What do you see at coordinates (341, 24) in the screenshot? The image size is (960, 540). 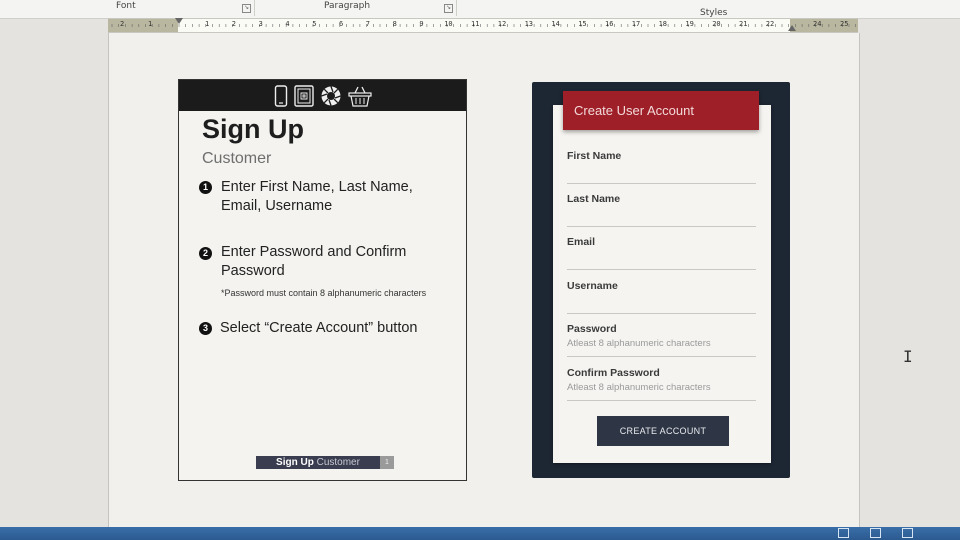 I see `ruler-number: 6` at bounding box center [341, 24].